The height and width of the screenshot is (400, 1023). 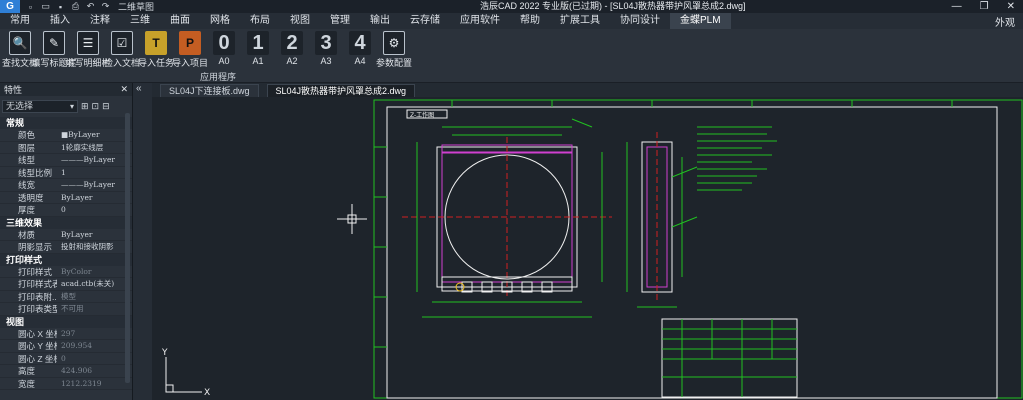 What do you see at coordinates (300, 21) in the screenshot?
I see `menu-tab-7: 视图` at bounding box center [300, 21].